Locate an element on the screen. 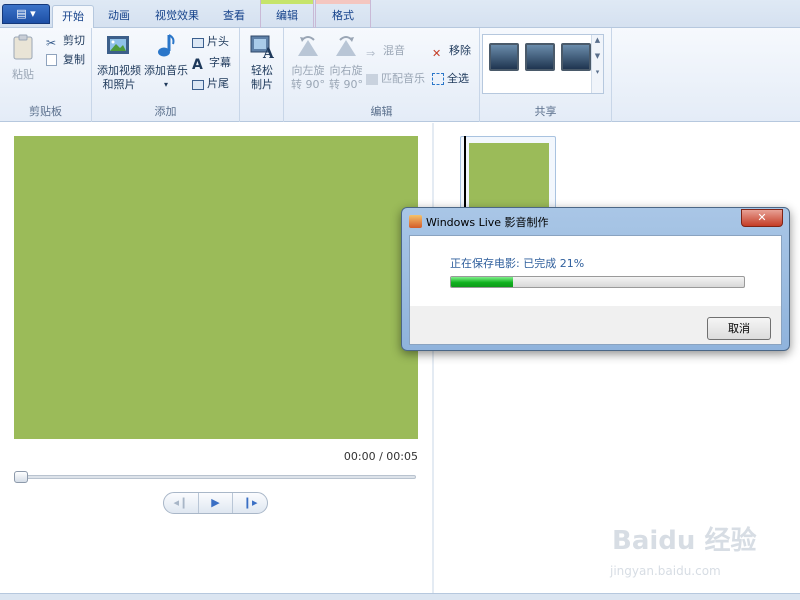  gallery-scrollbar: ▲ ▼ ▾ is located at coordinates (597, 64).